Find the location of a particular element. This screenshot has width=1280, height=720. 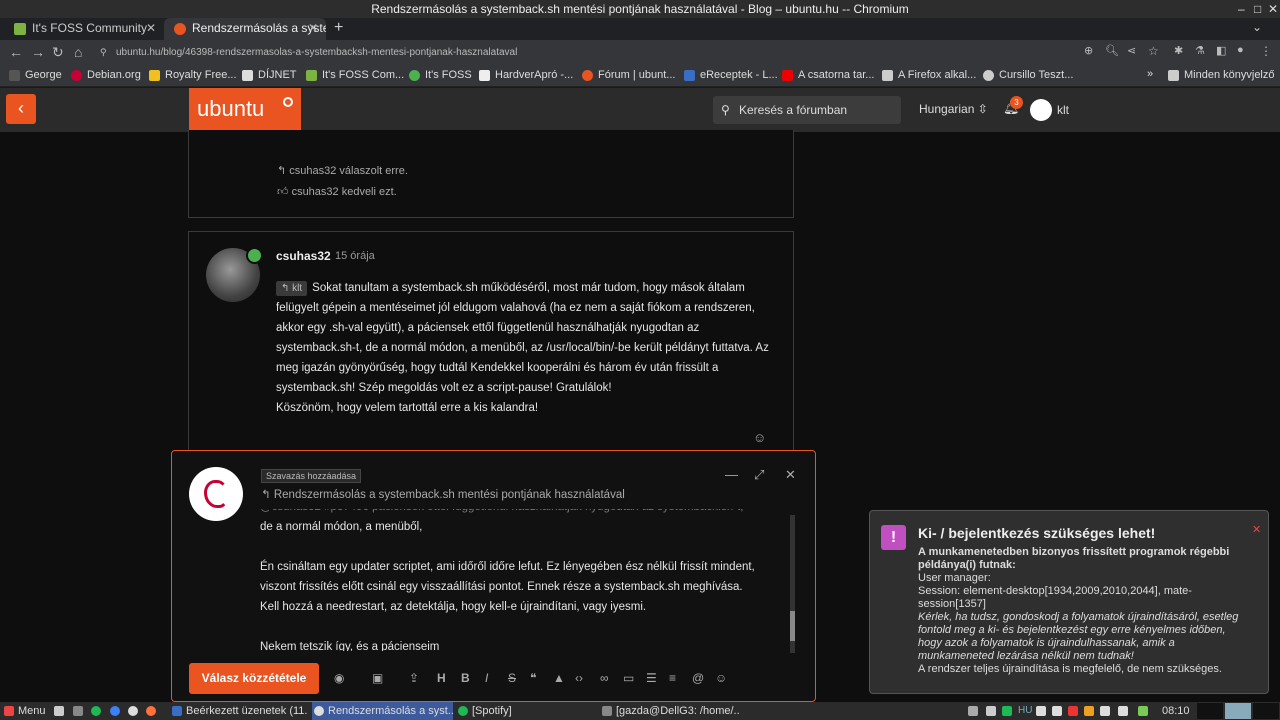

shield-tray-icon is located at coordinates (1123, 711).